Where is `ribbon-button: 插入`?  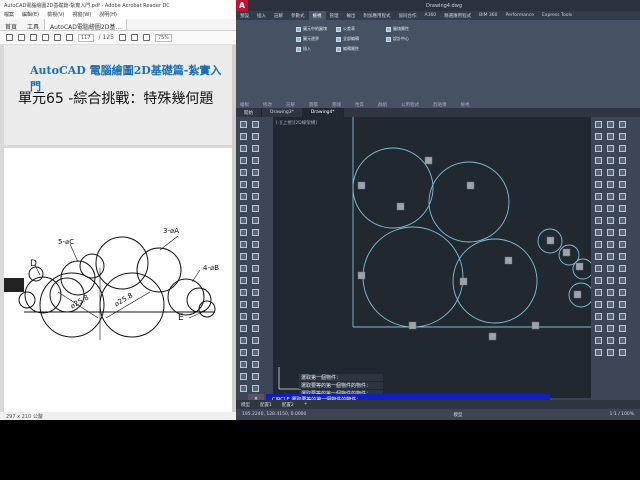
ribbon-button: 插入 is located at coordinates (303, 49).